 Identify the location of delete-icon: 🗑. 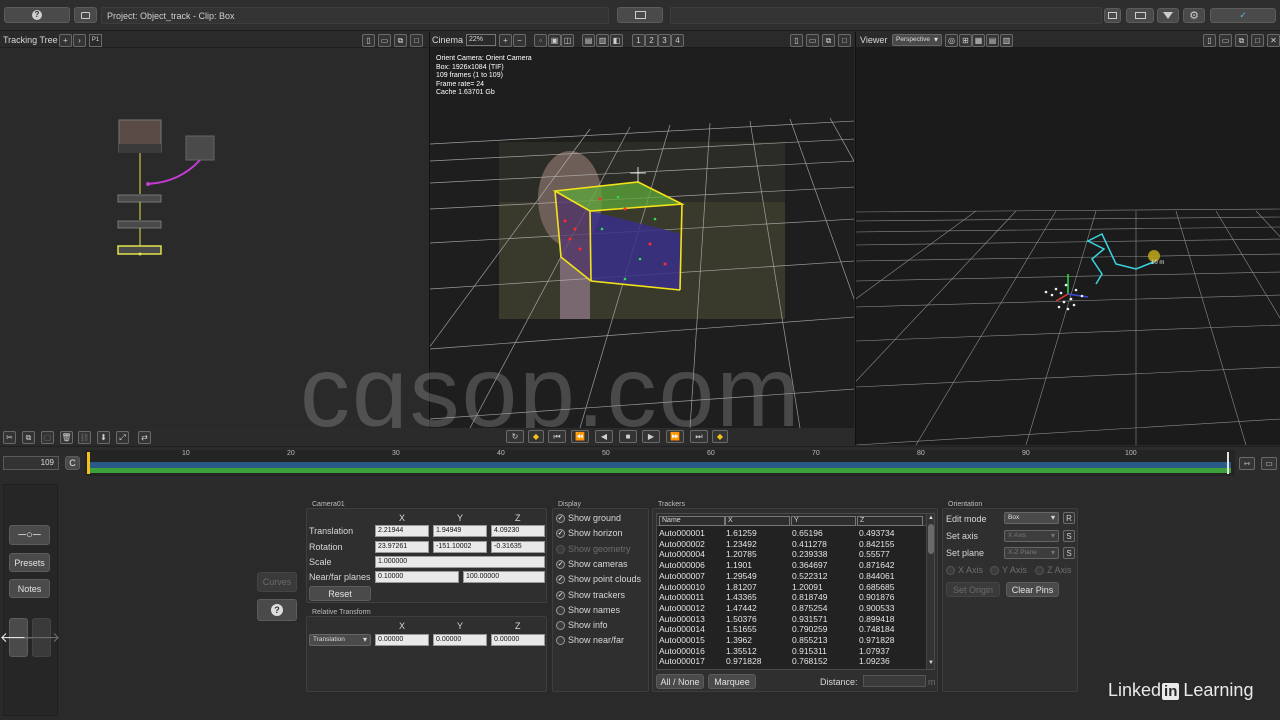
(66, 437).